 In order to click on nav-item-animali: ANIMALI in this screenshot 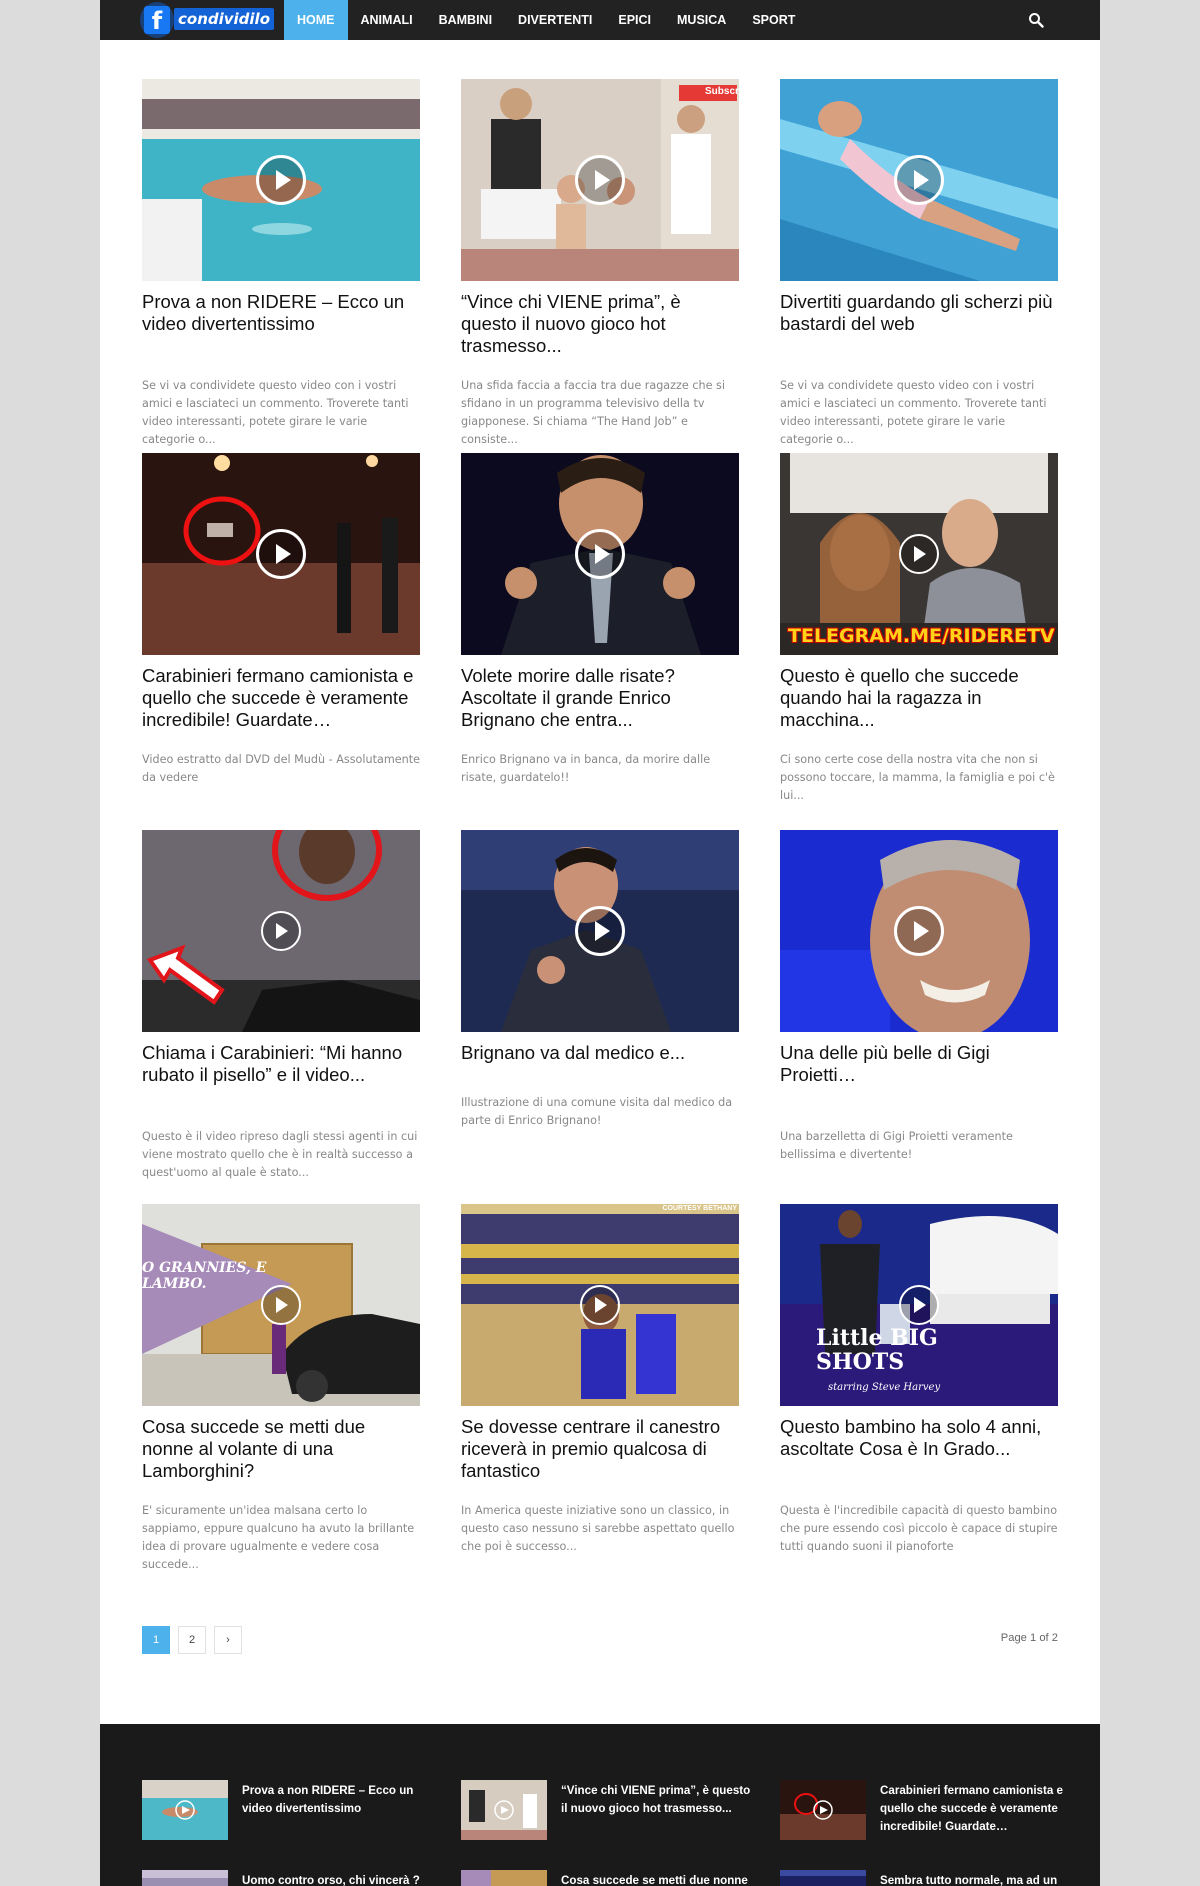, I will do `click(387, 20)`.